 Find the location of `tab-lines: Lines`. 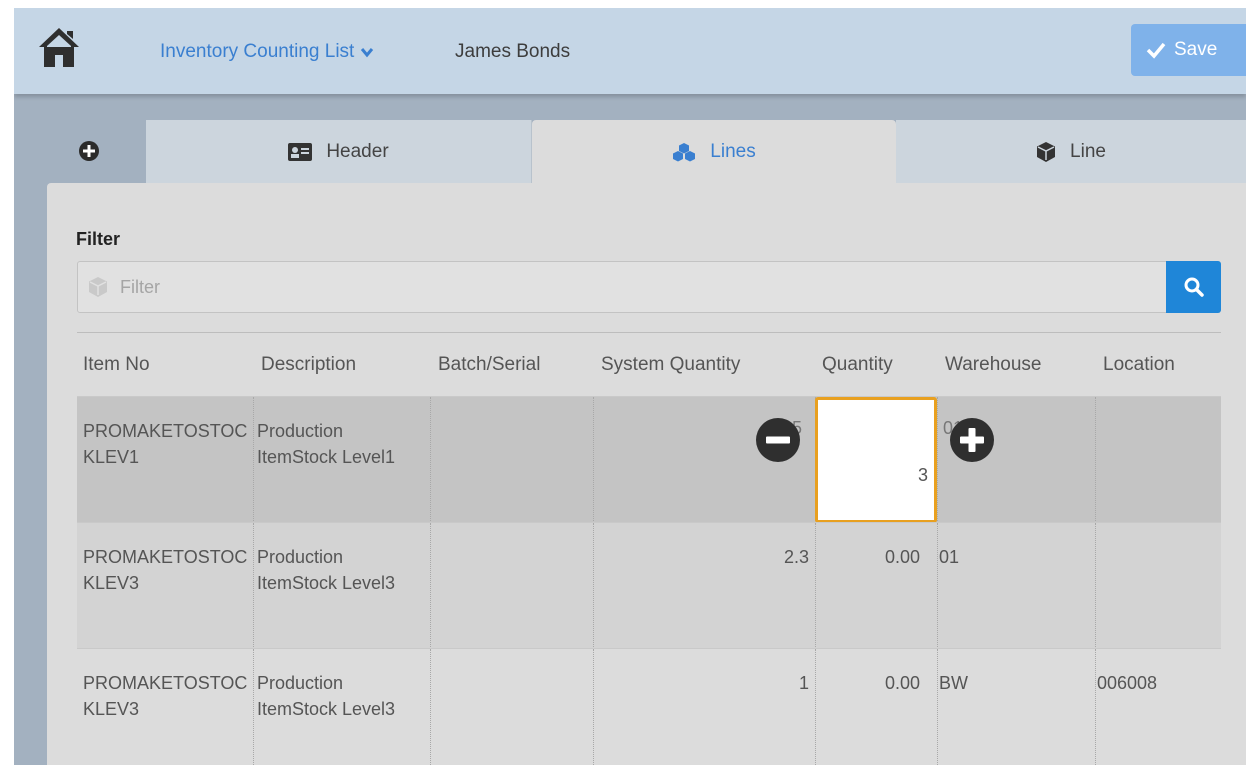

tab-lines: Lines is located at coordinates (714, 151).